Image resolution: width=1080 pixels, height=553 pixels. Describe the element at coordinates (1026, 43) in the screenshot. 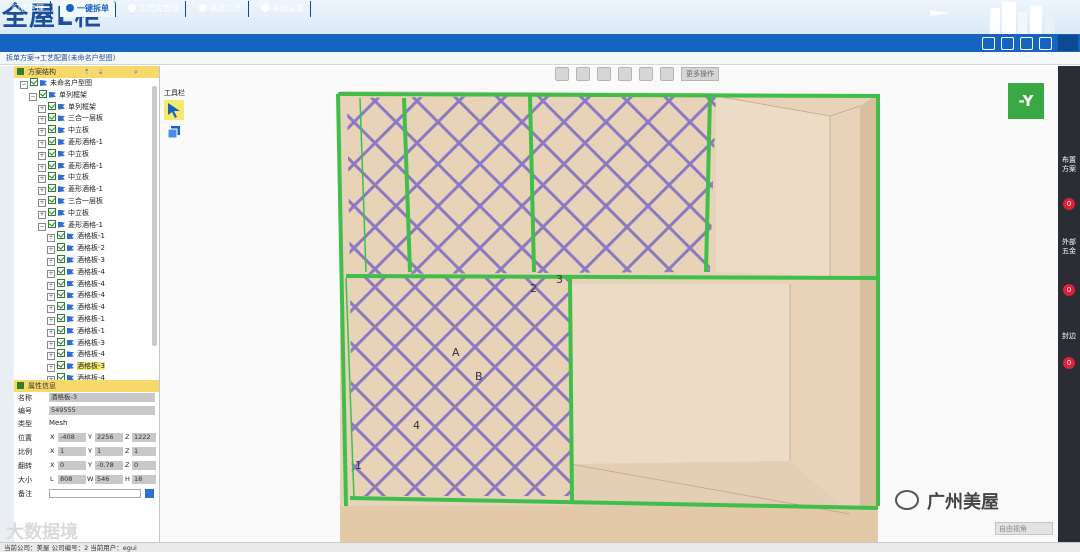

I see `user-icon` at that location.